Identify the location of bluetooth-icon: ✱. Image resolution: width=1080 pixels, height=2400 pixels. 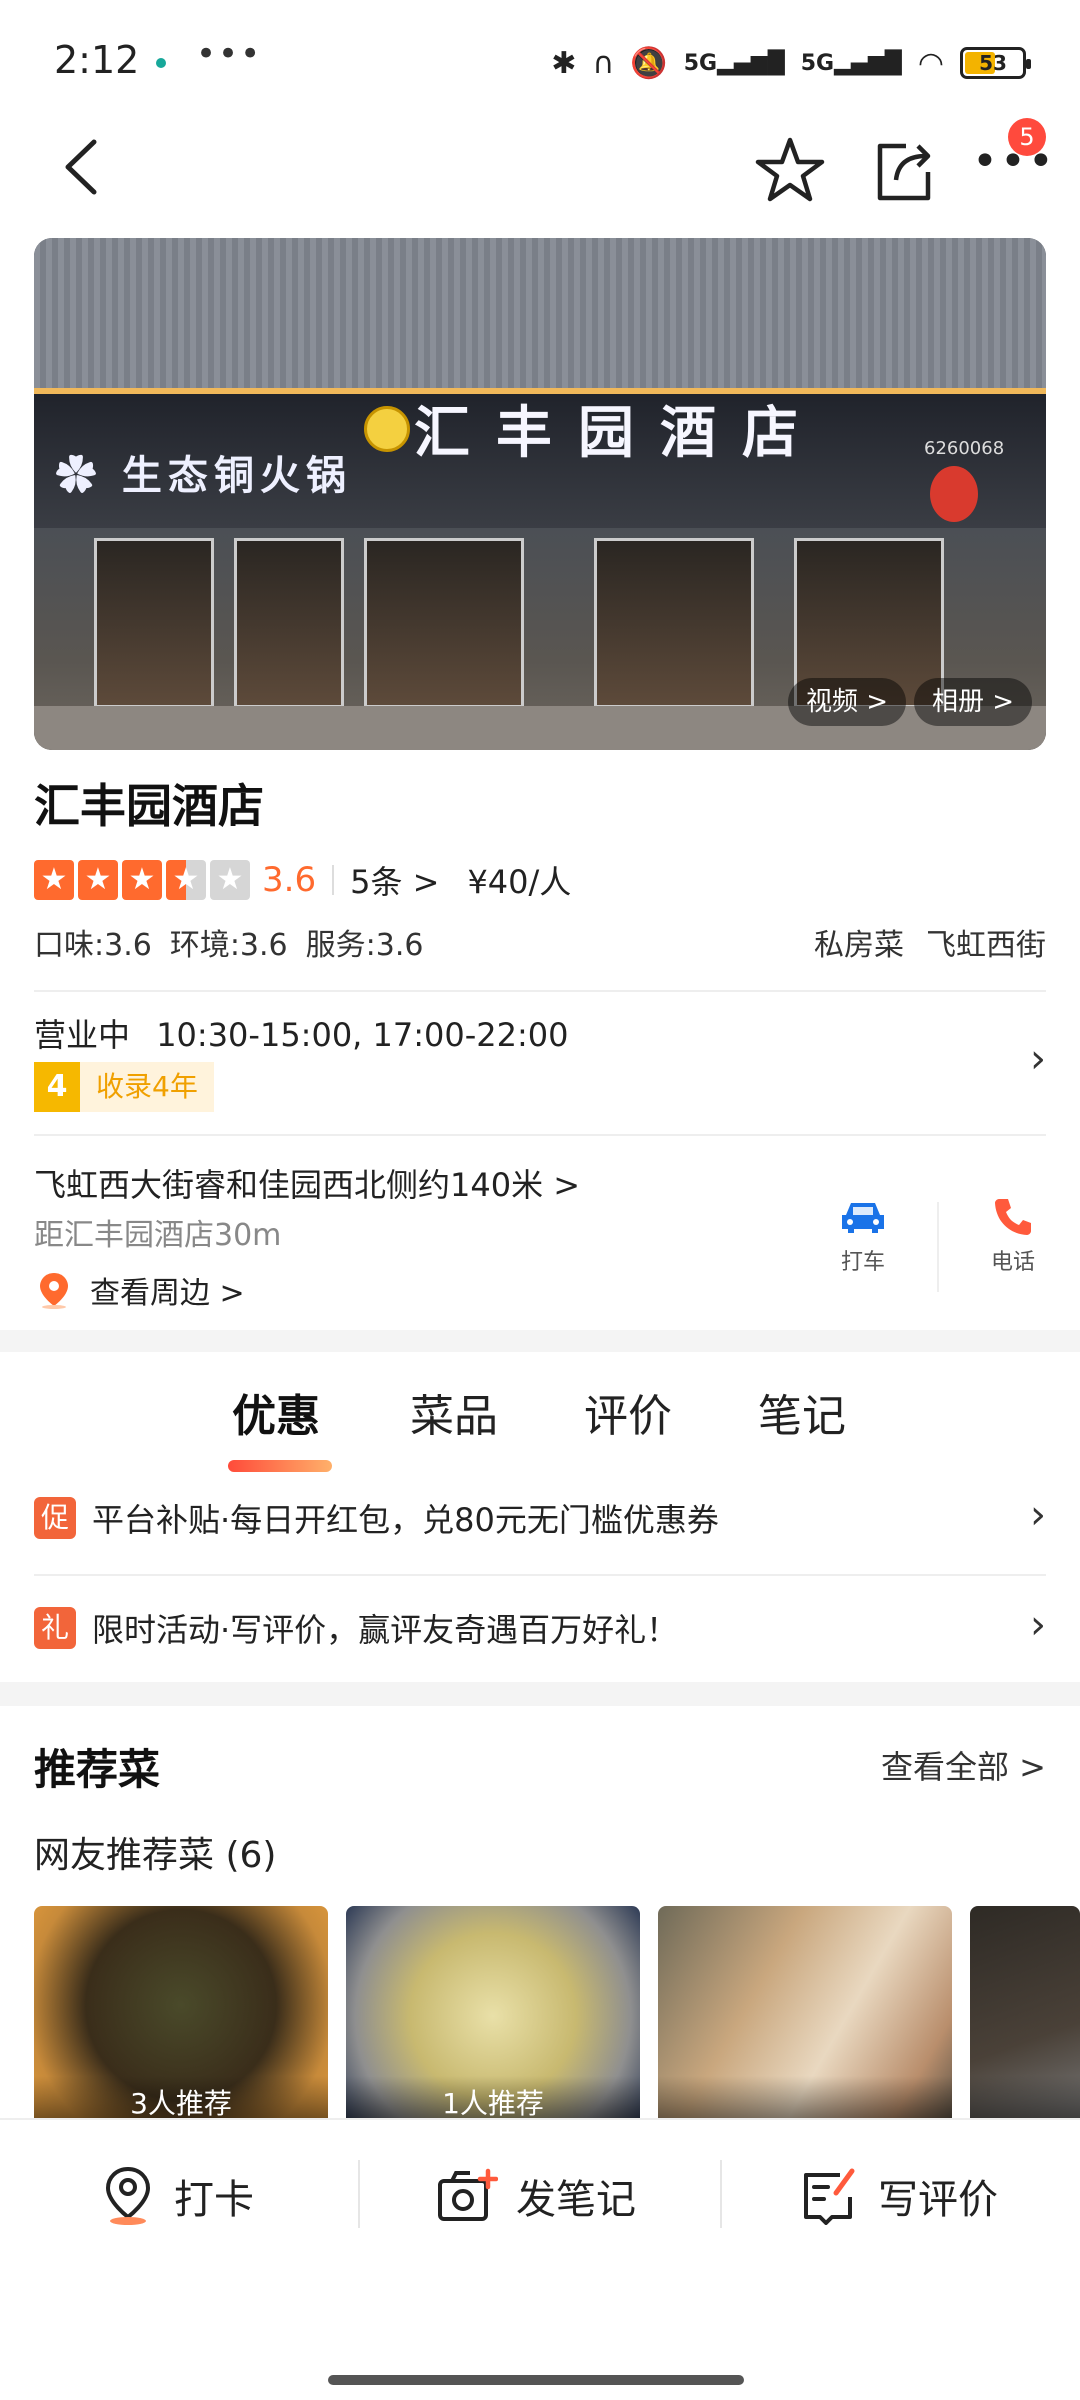
(564, 63).